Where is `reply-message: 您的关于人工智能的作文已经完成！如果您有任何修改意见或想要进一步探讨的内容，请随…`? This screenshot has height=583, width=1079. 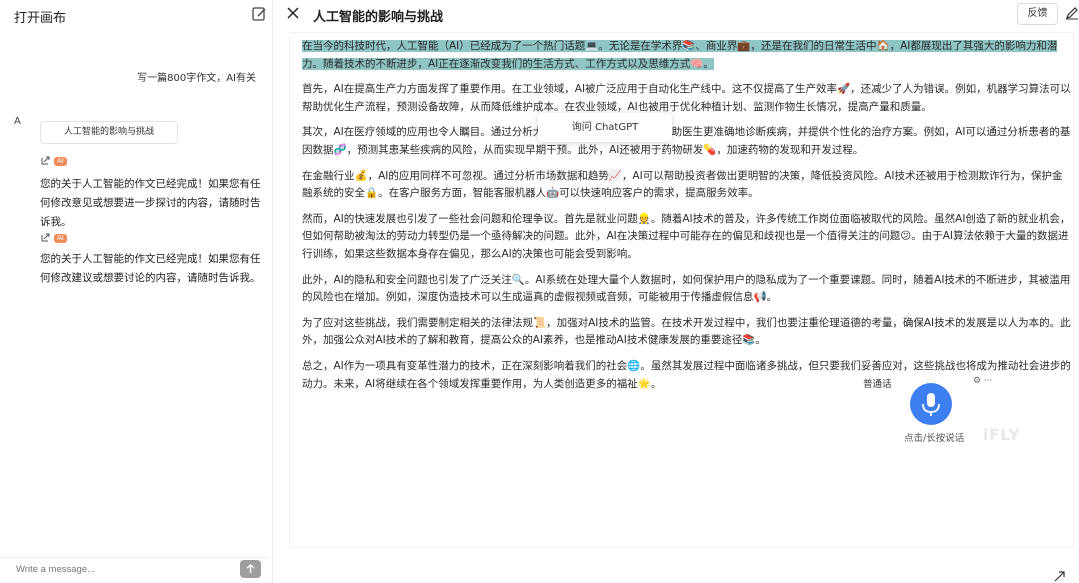
reply-message: 您的关于人工智能的作文已经完成！如果您有任何修改意见或想要进一步探讨的内容，请随… is located at coordinates (155, 203).